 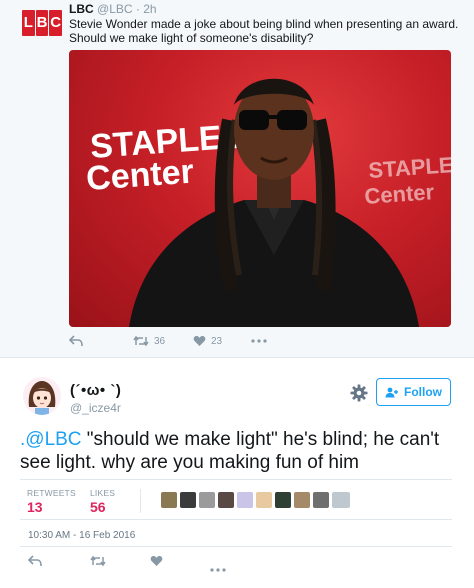 I want to click on logo-letter-b: B, so click(x=42, y=23).